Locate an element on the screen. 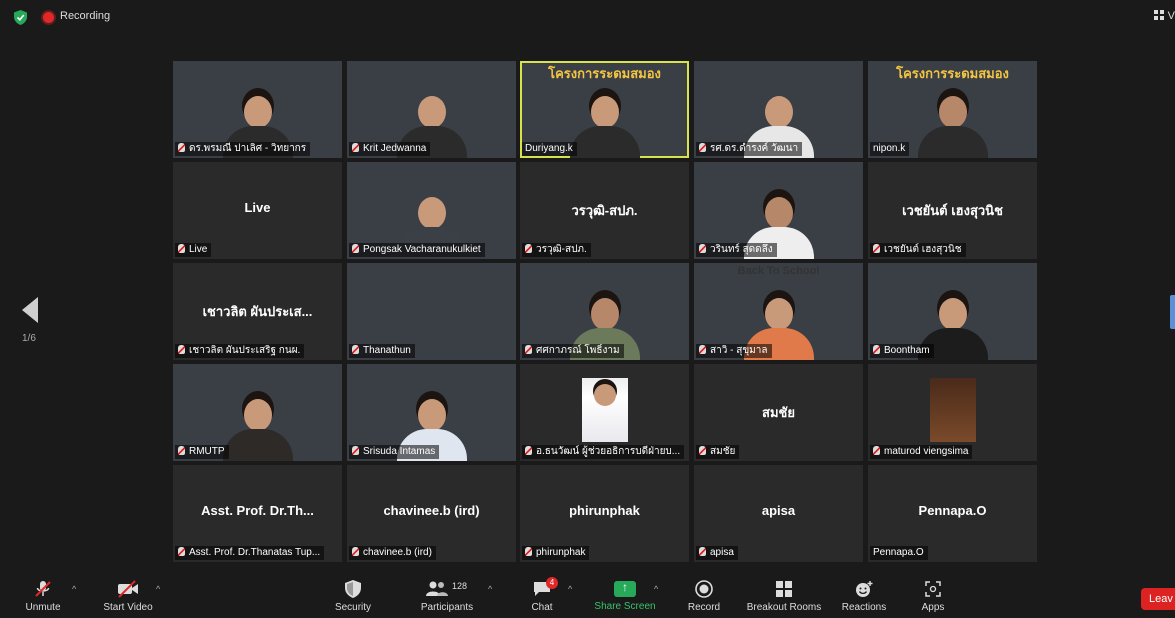 The height and width of the screenshot is (618, 1175). page-indicator: 1/6 is located at coordinates (29, 338).